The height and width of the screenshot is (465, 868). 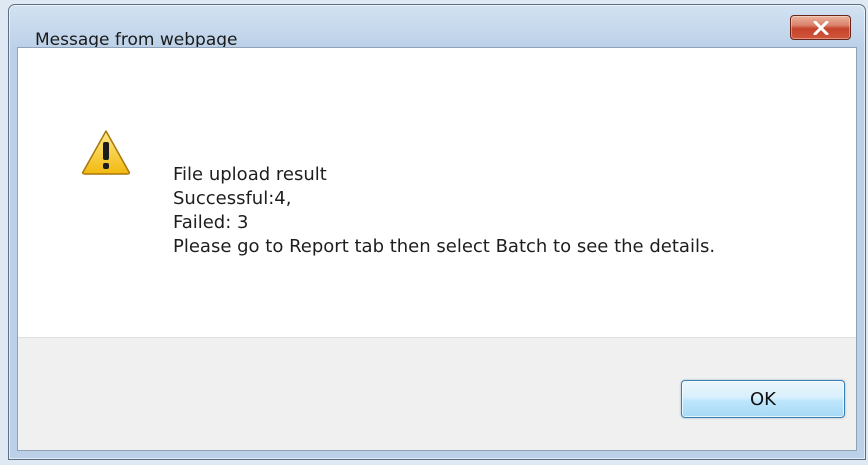 What do you see at coordinates (232, 198) in the screenshot?
I see `message-successful: Successful:4,` at bounding box center [232, 198].